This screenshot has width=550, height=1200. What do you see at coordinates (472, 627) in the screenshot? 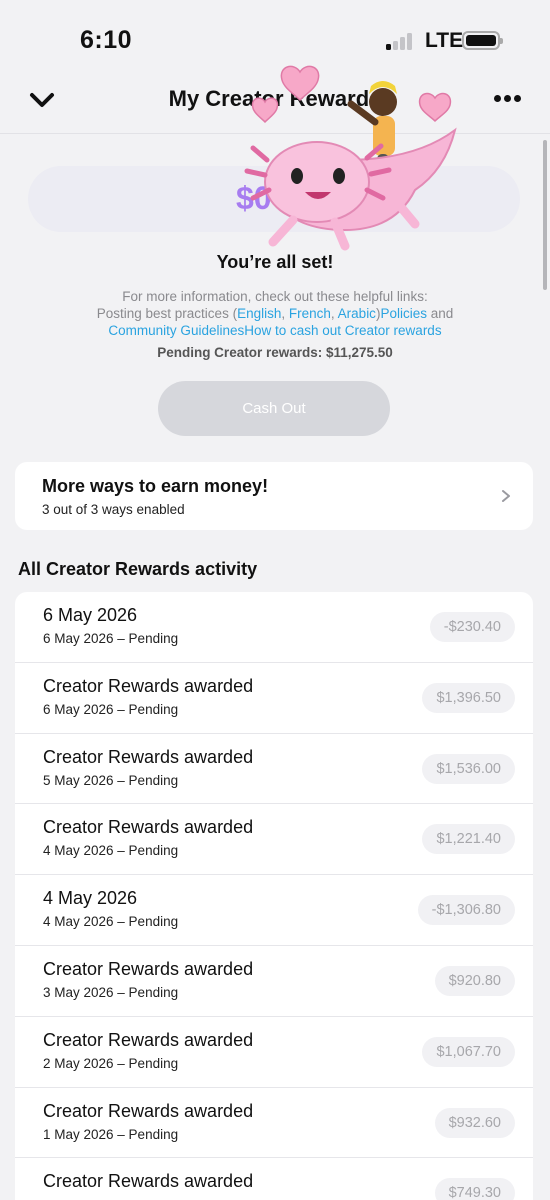
I see `activity-amount: -$230.40` at bounding box center [472, 627].